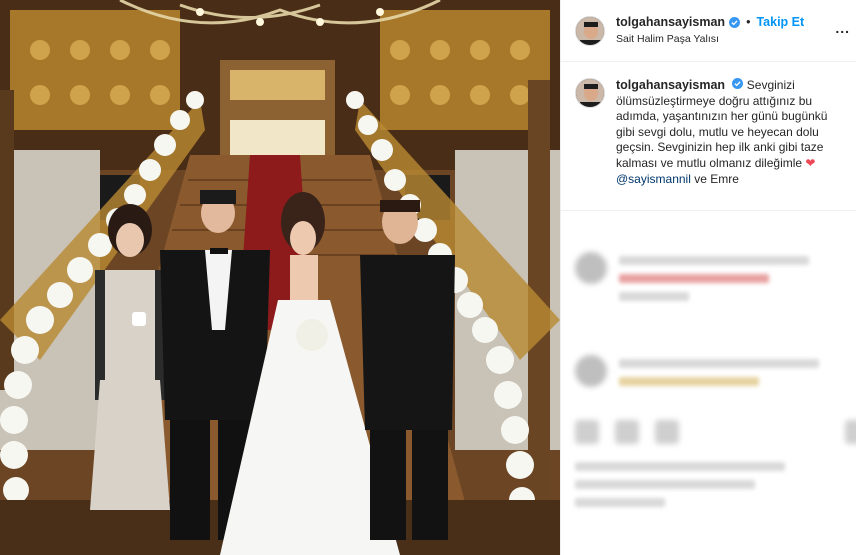  Describe the element at coordinates (810, 162) in the screenshot. I see `heart-icon: ❤` at that location.